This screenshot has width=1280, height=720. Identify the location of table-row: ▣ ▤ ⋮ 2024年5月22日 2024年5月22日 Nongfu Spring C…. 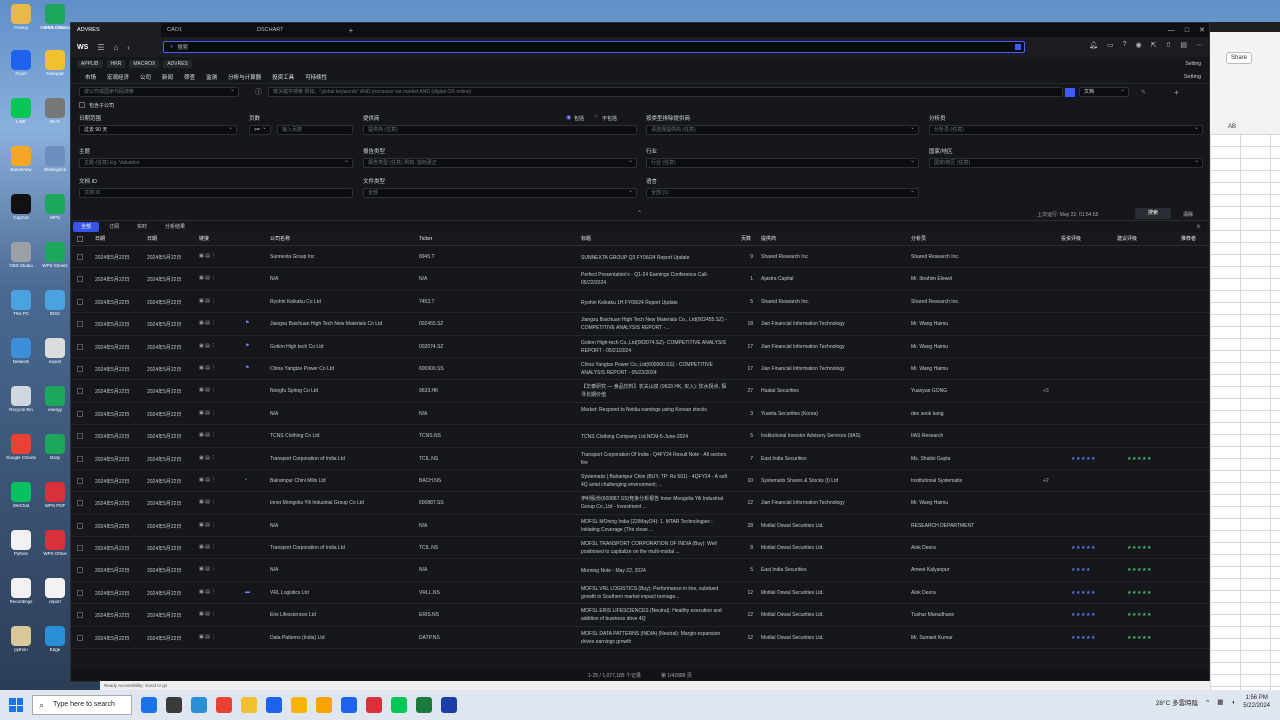
(640, 391).